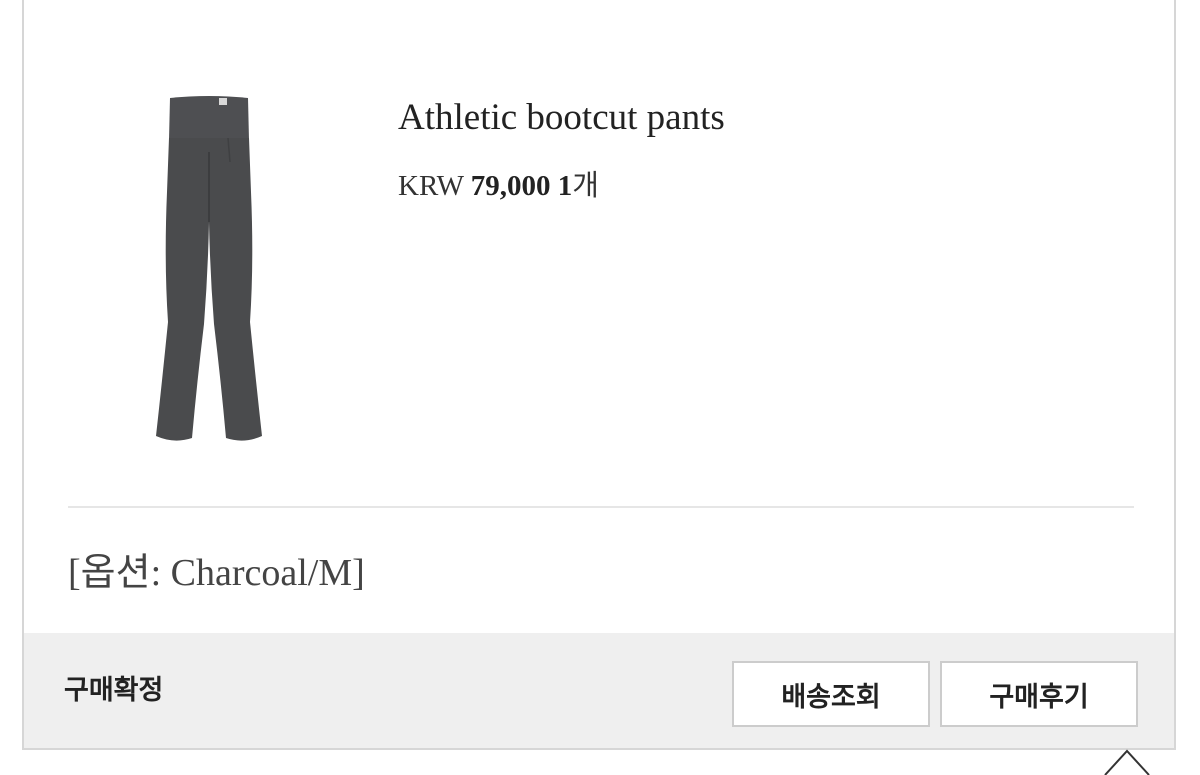 Image resolution: width=1200 pixels, height=775 pixels. I want to click on track-delivery-button: 배송조회, so click(831, 694).